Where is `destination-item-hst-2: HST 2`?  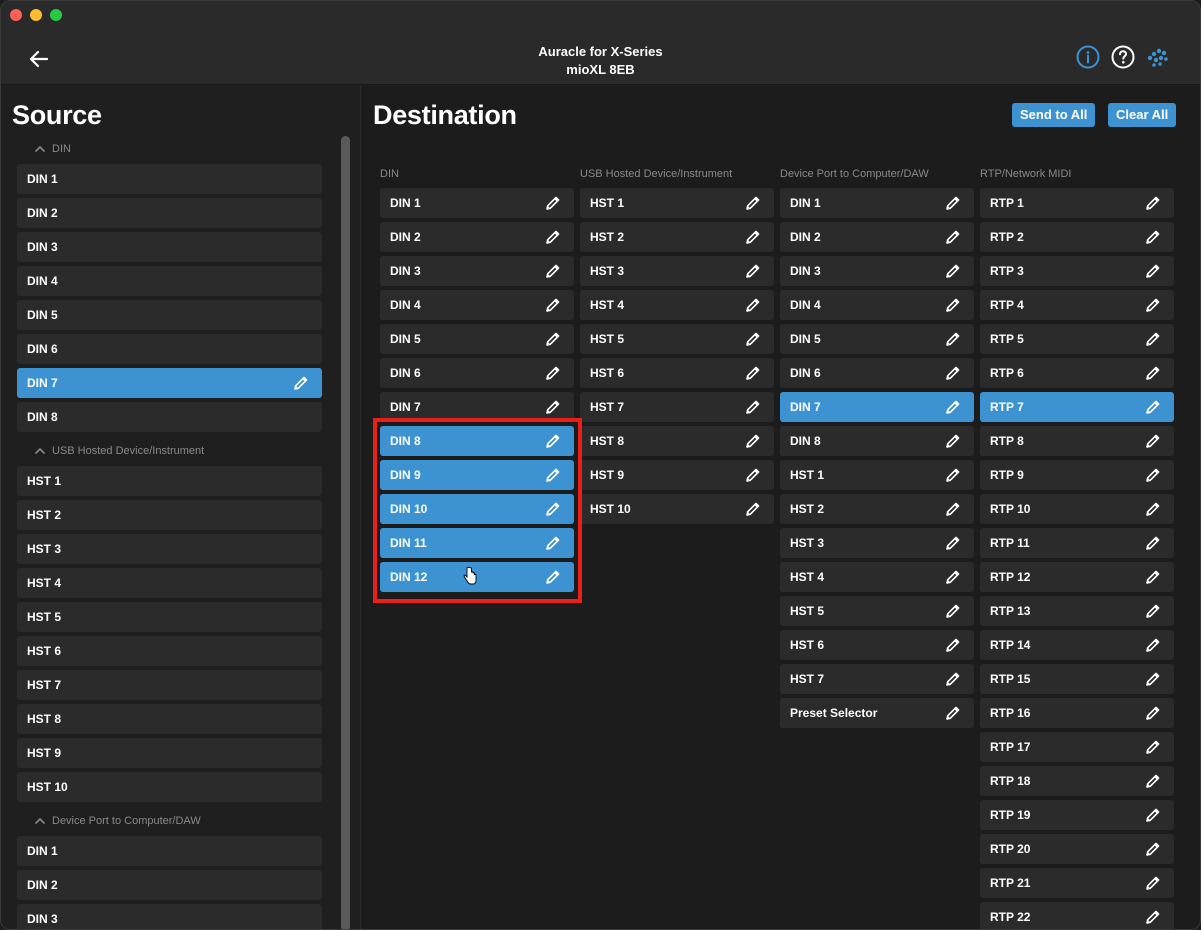
destination-item-hst-2: HST 2 is located at coordinates (677, 237).